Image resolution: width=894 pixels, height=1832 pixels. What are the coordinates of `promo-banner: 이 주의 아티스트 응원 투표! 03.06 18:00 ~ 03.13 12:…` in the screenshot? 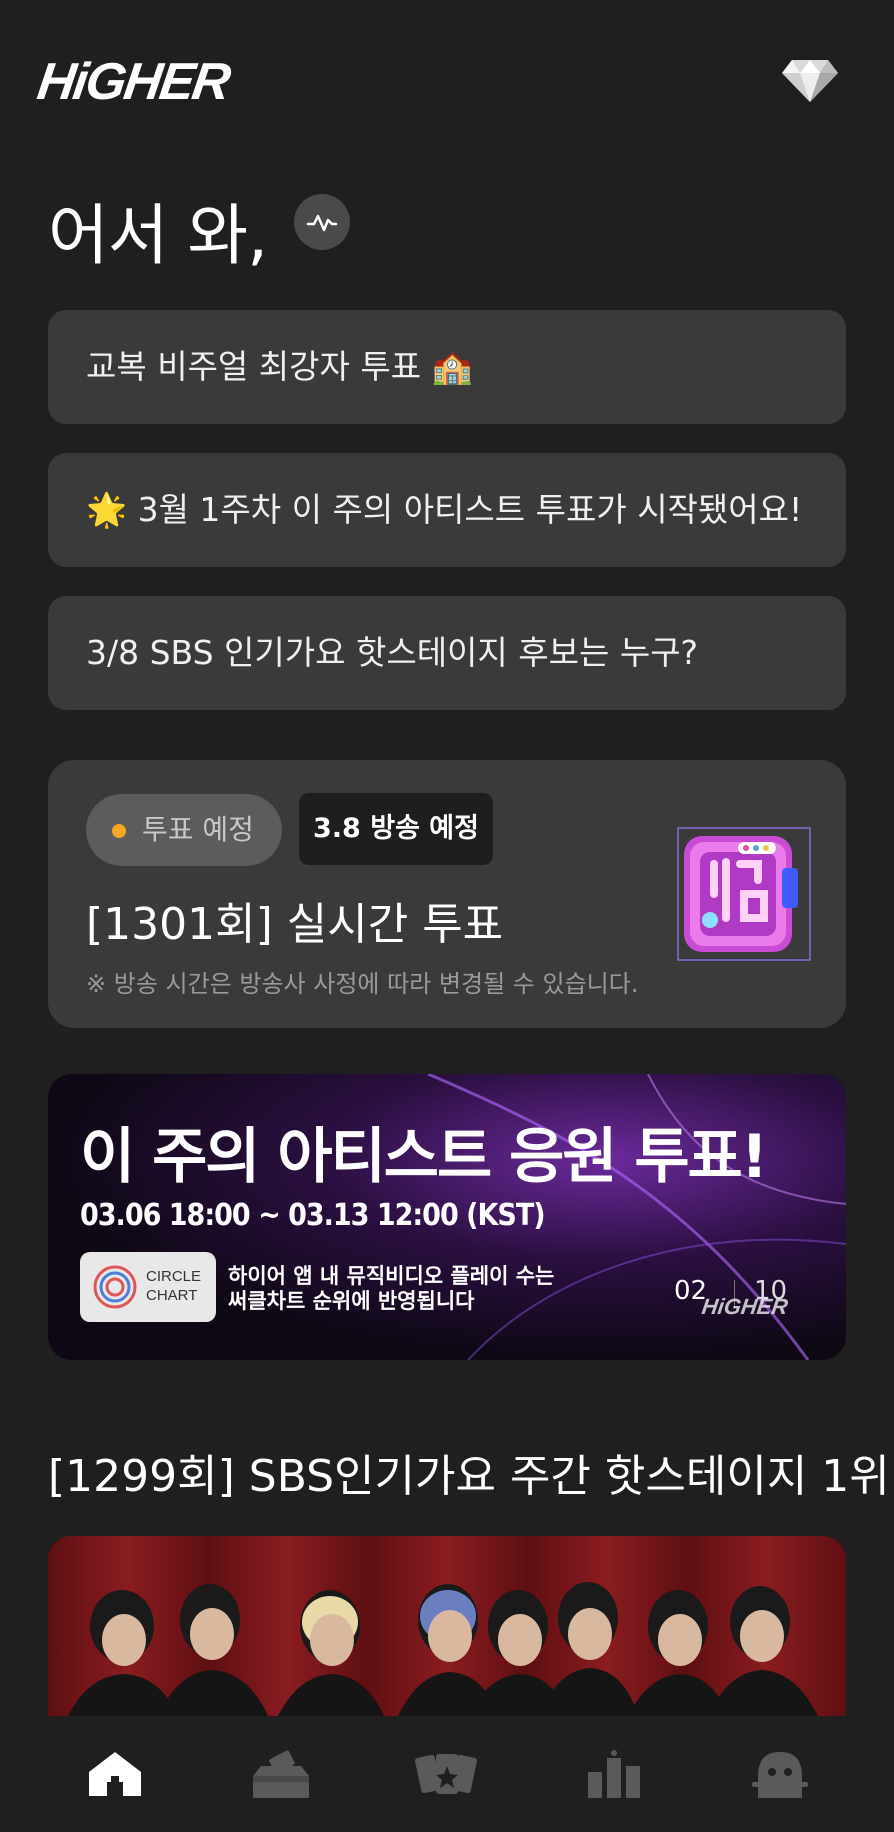 It's located at (447, 1217).